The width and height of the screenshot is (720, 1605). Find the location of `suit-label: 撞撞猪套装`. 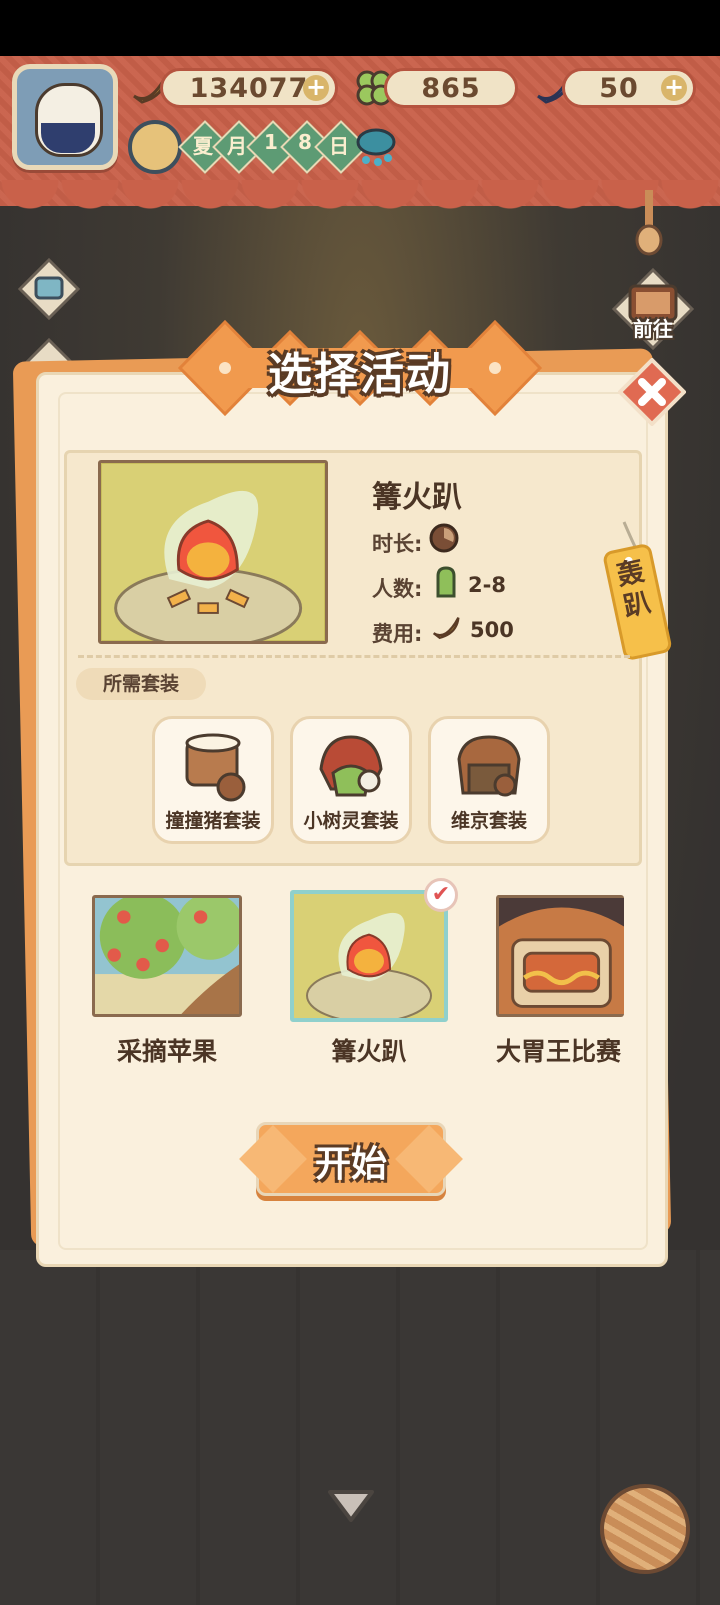

suit-label: 撞撞猪套装 is located at coordinates (213, 821).